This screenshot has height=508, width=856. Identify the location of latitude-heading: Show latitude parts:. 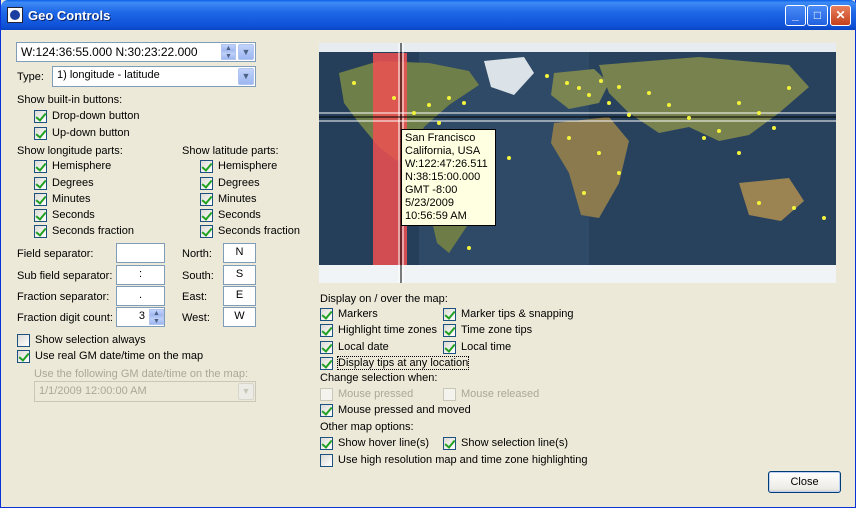
(230, 151).